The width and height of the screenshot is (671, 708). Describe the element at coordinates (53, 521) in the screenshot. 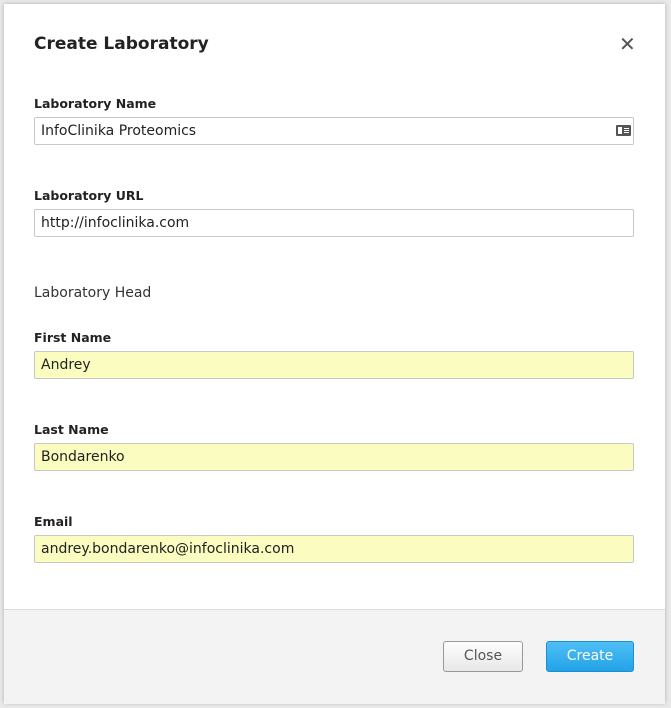

I see `email-label: Email` at that location.